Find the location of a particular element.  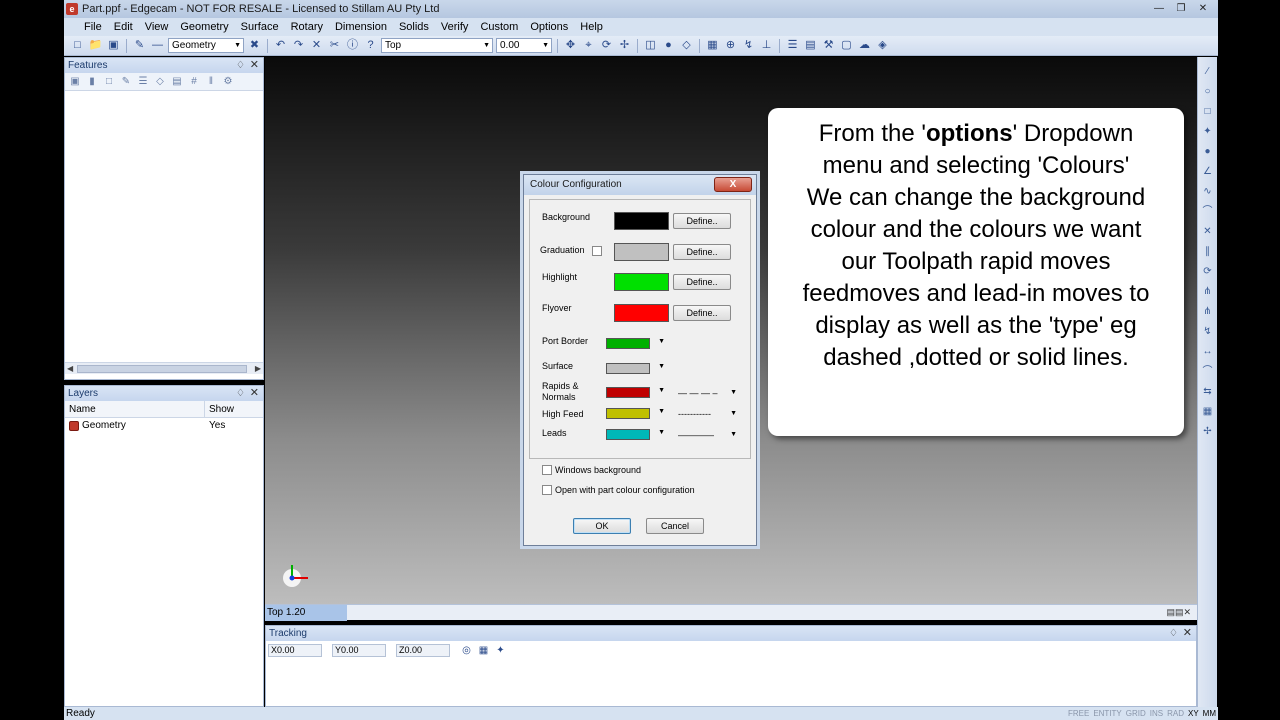

high-feed-color-select: ▼ is located at coordinates (636, 414).